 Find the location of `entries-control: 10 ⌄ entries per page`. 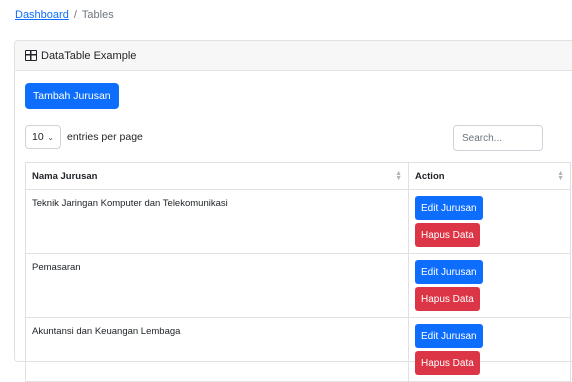

entries-control: 10 ⌄ entries per page is located at coordinates (84, 137).